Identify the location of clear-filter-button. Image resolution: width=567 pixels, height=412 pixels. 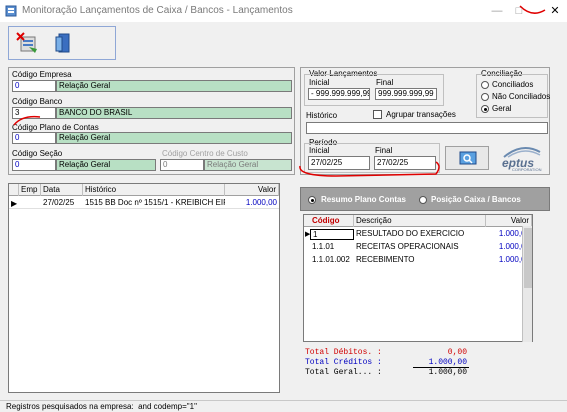
(27, 43).